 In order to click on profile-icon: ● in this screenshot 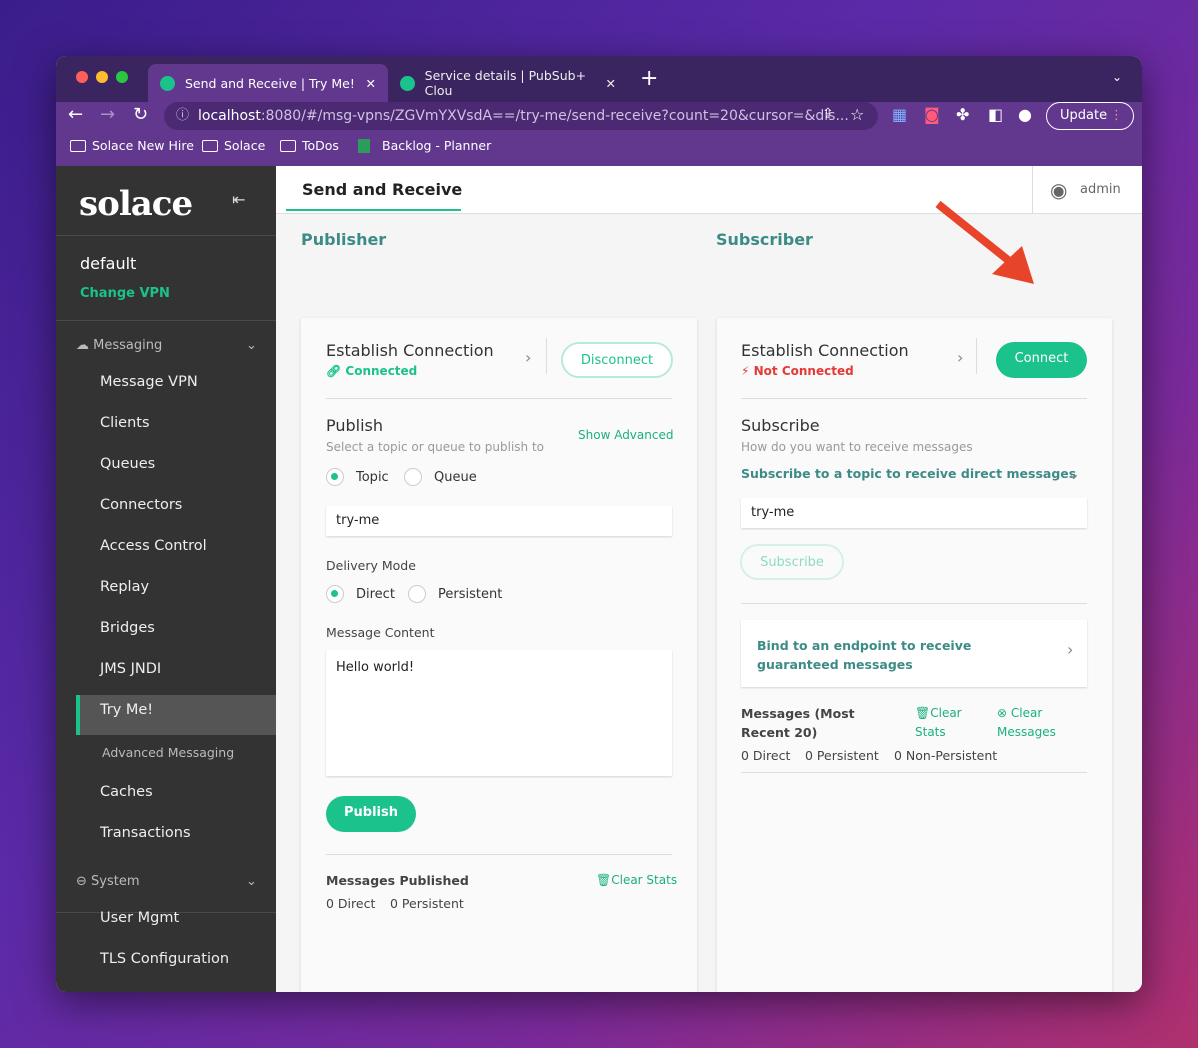, I will do `click(1025, 114)`.